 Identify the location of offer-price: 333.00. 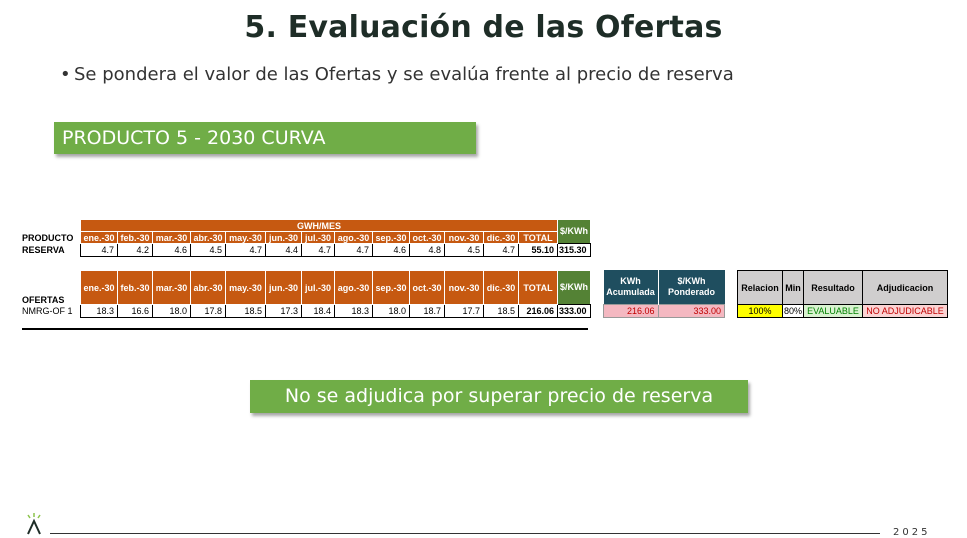
(574, 311).